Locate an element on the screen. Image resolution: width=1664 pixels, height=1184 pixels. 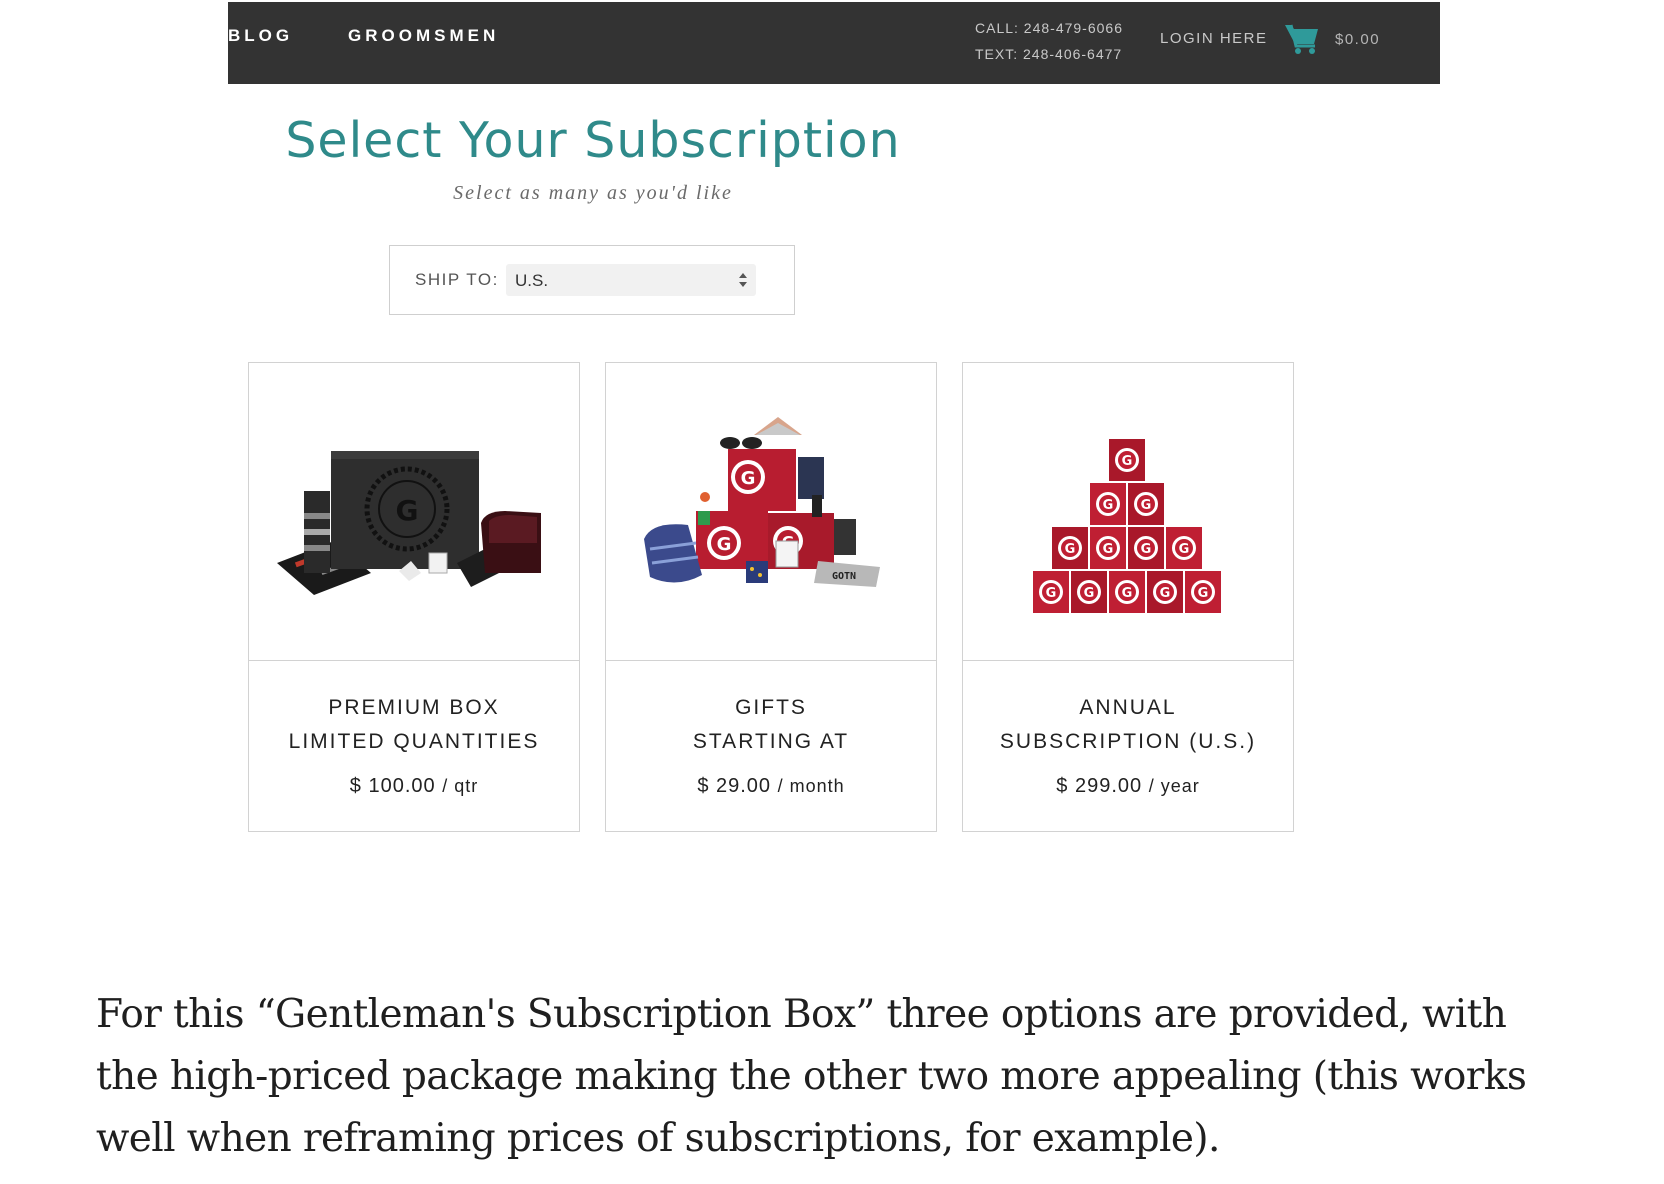
product-price: $ 100.00 / qtr is located at coordinates (414, 786).